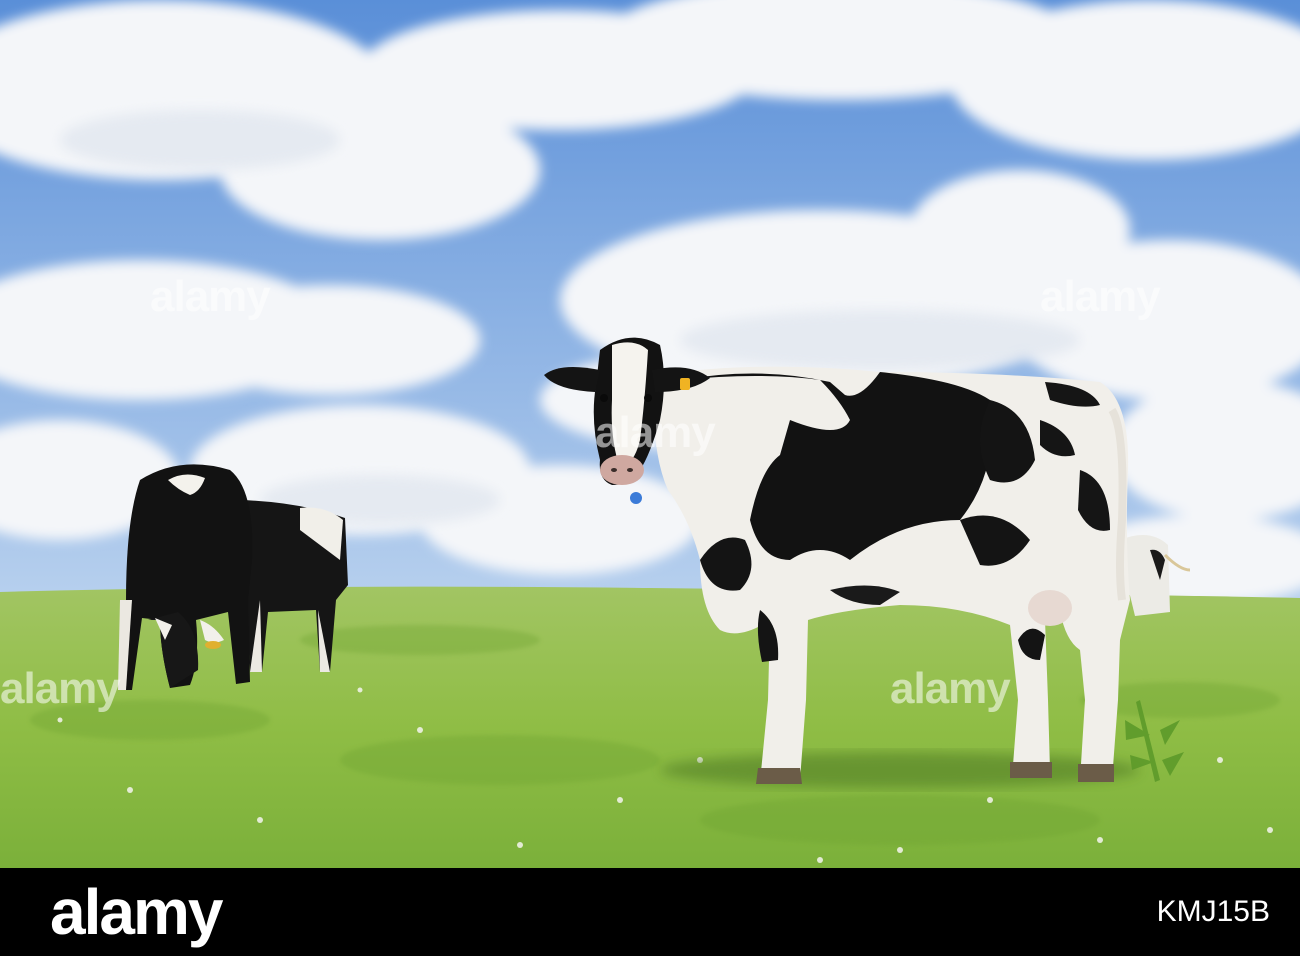 This screenshot has width=1300, height=956. I want to click on watermark-center: alamy, so click(655, 432).